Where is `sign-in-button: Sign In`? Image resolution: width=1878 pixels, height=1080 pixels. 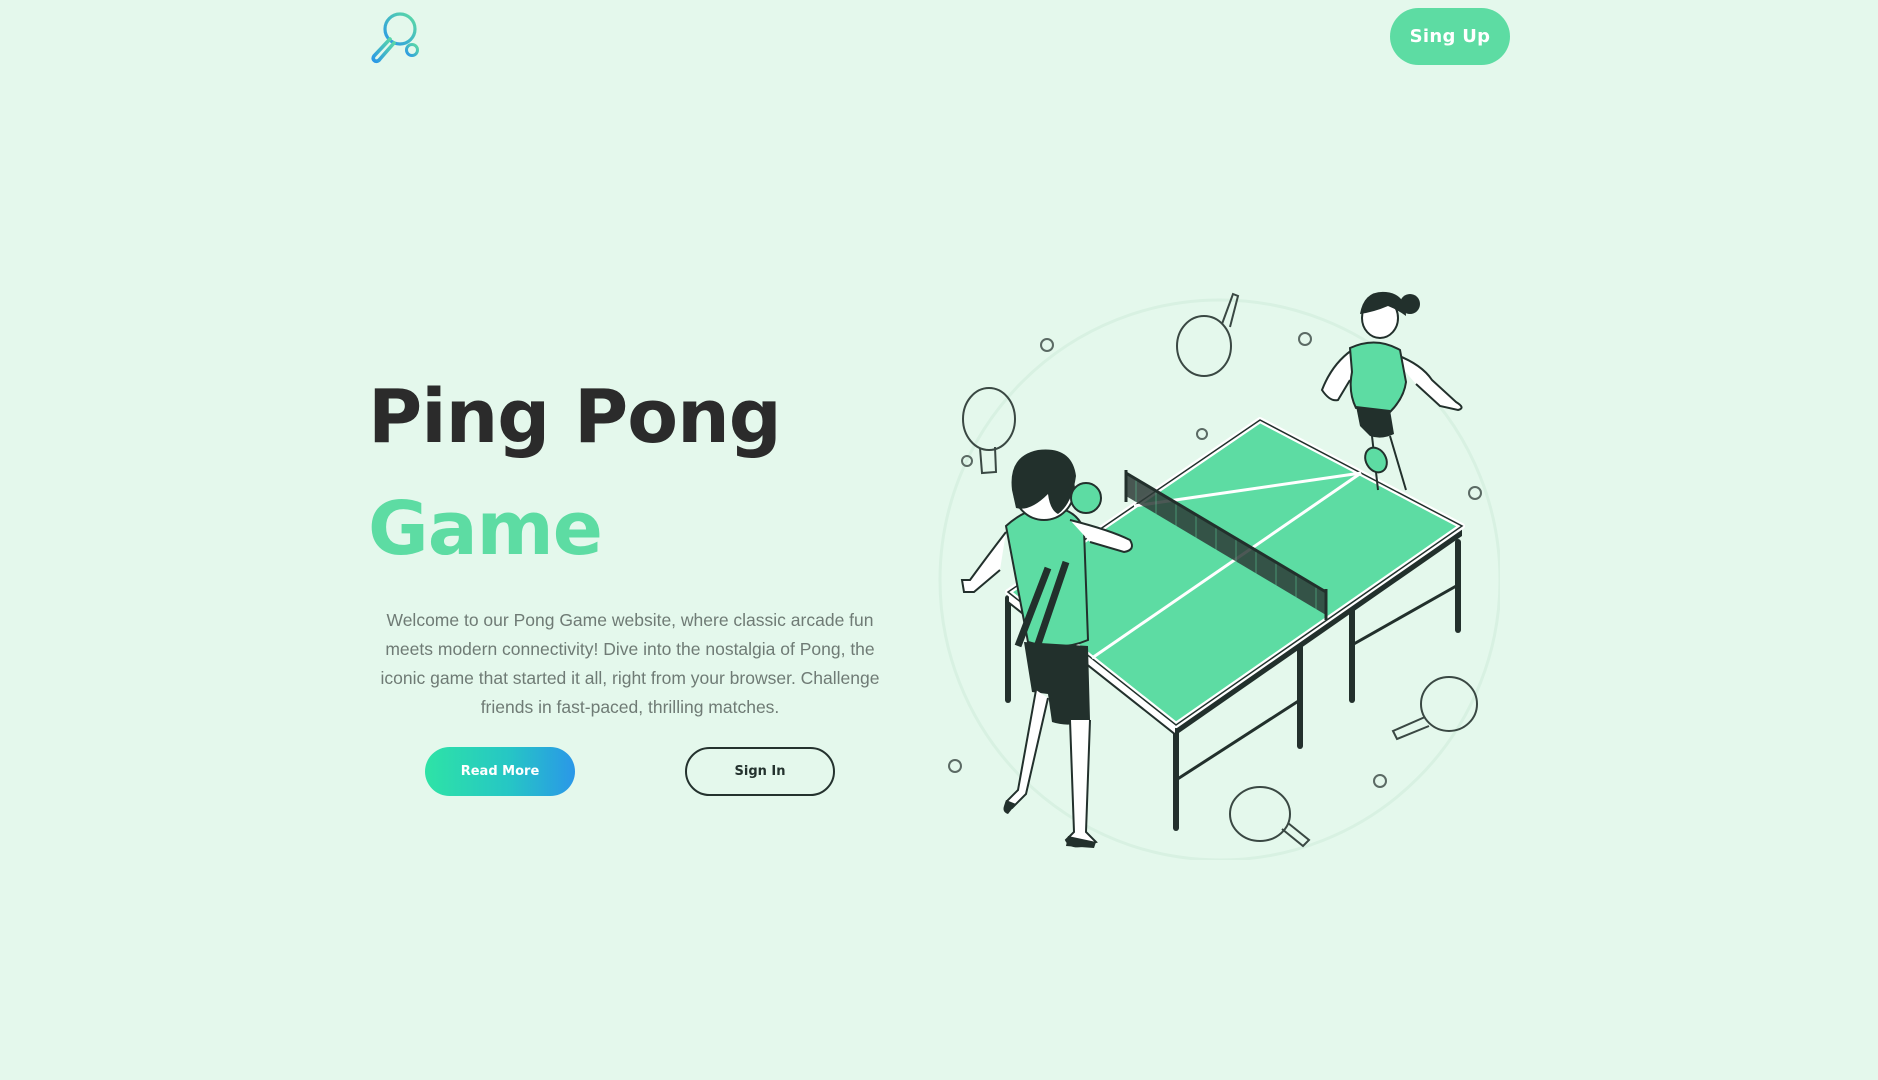 sign-in-button: Sign In is located at coordinates (760, 771).